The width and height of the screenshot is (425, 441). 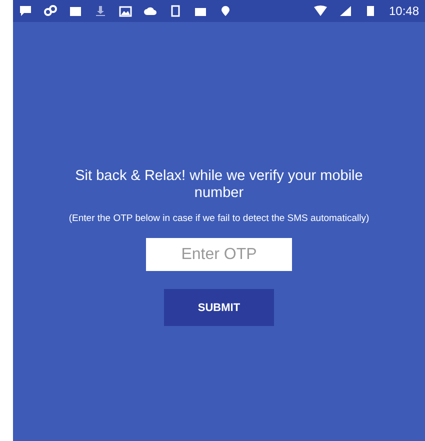 I want to click on status-time: 10:48, so click(x=403, y=11).